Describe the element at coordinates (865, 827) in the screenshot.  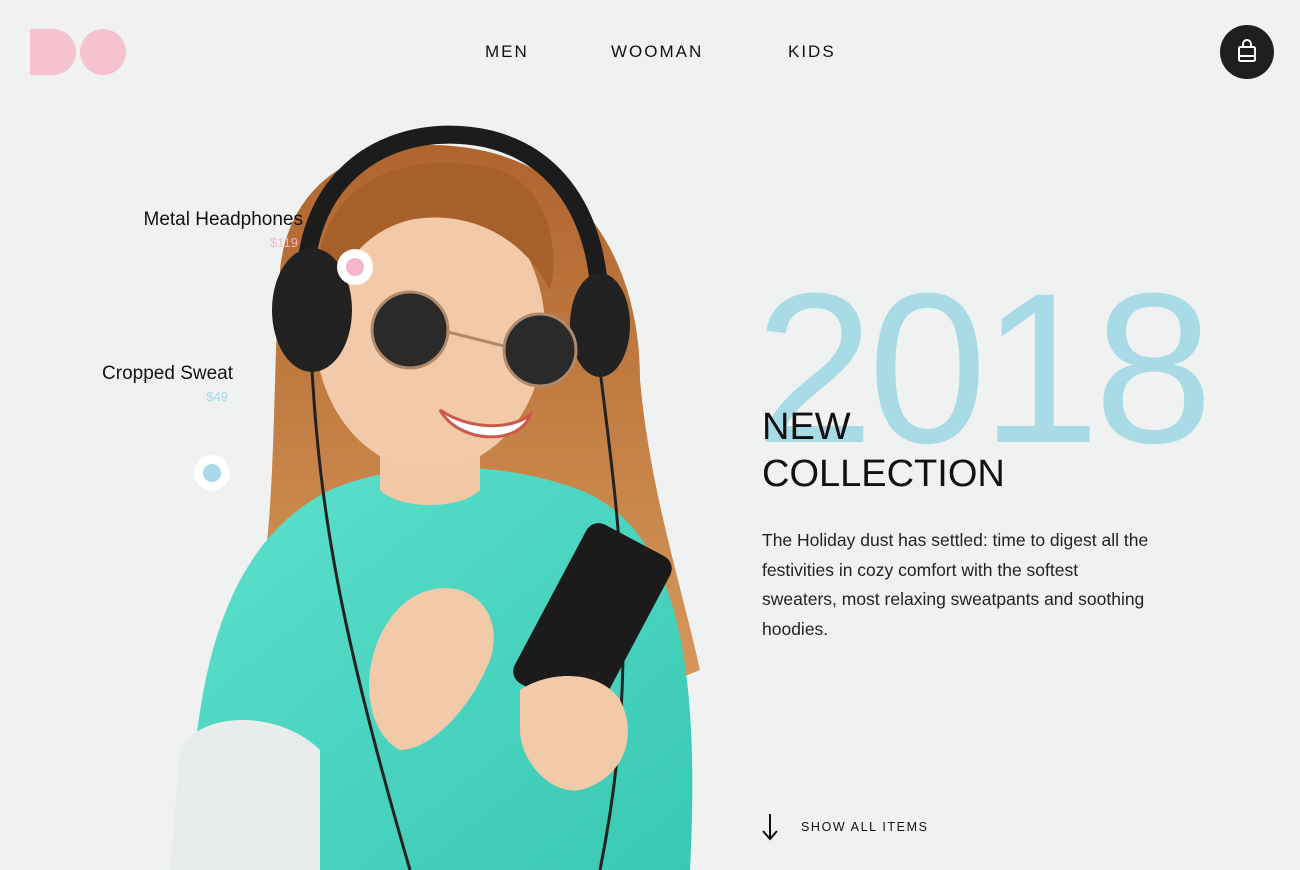
I see `show-all-items-label: SHOW ALL ITEMS` at that location.